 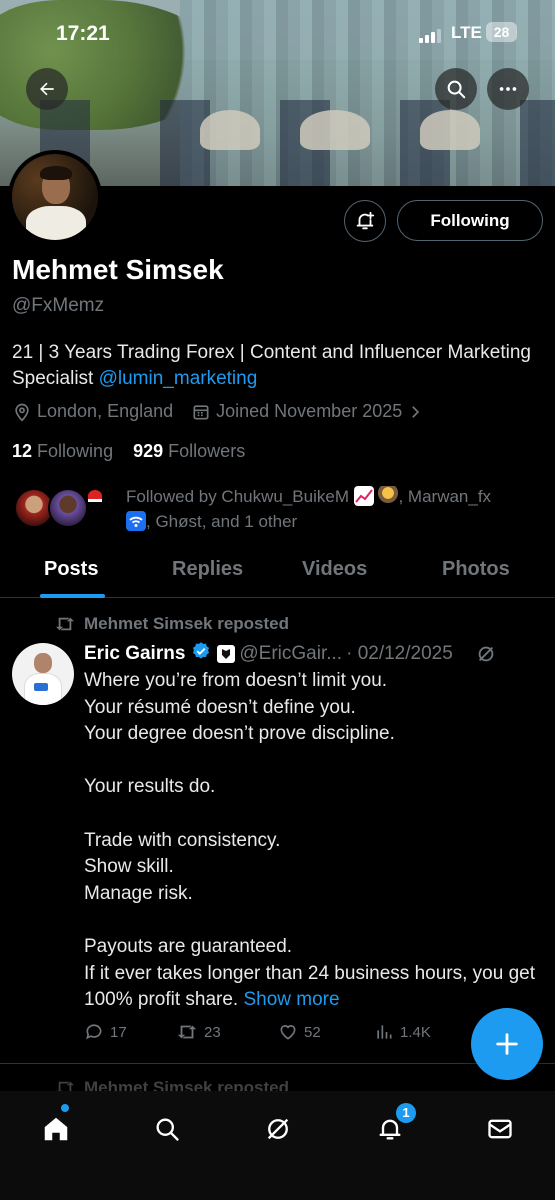 I want to click on person-emoji, so click(x=388, y=496).